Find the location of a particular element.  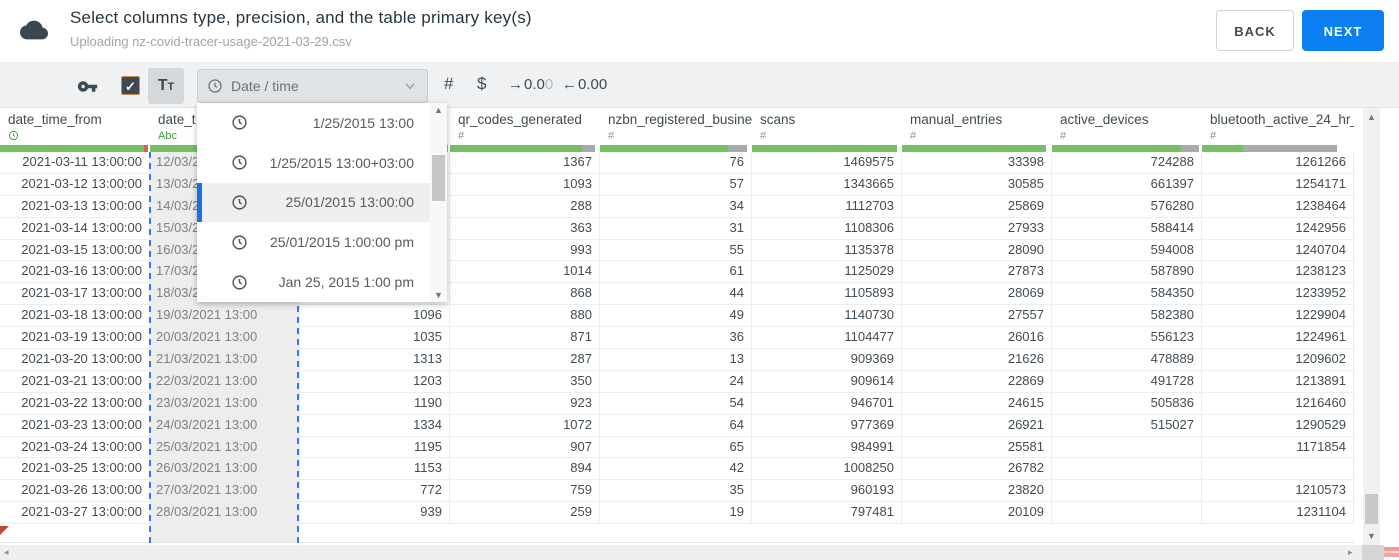

table-cell: 797481 is located at coordinates (827, 513).